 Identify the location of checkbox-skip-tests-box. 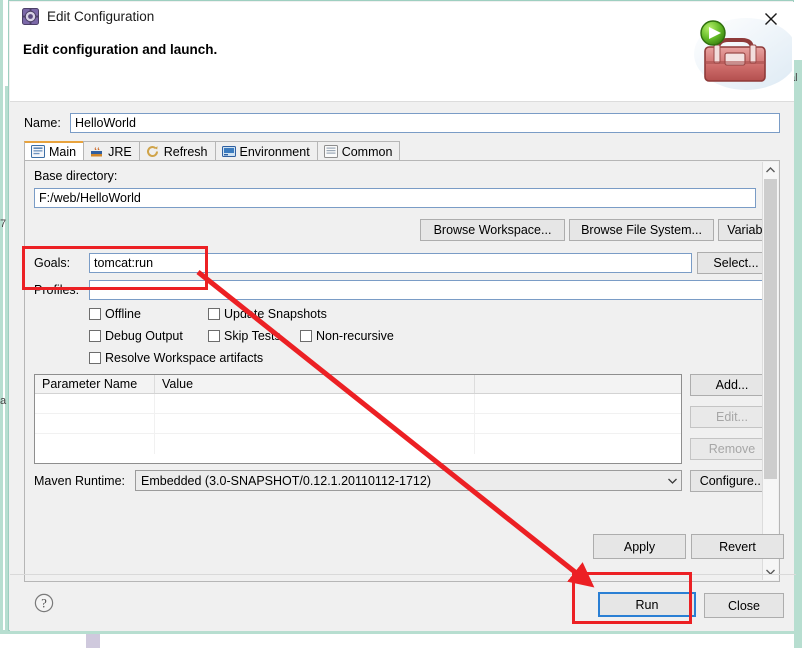
(214, 336).